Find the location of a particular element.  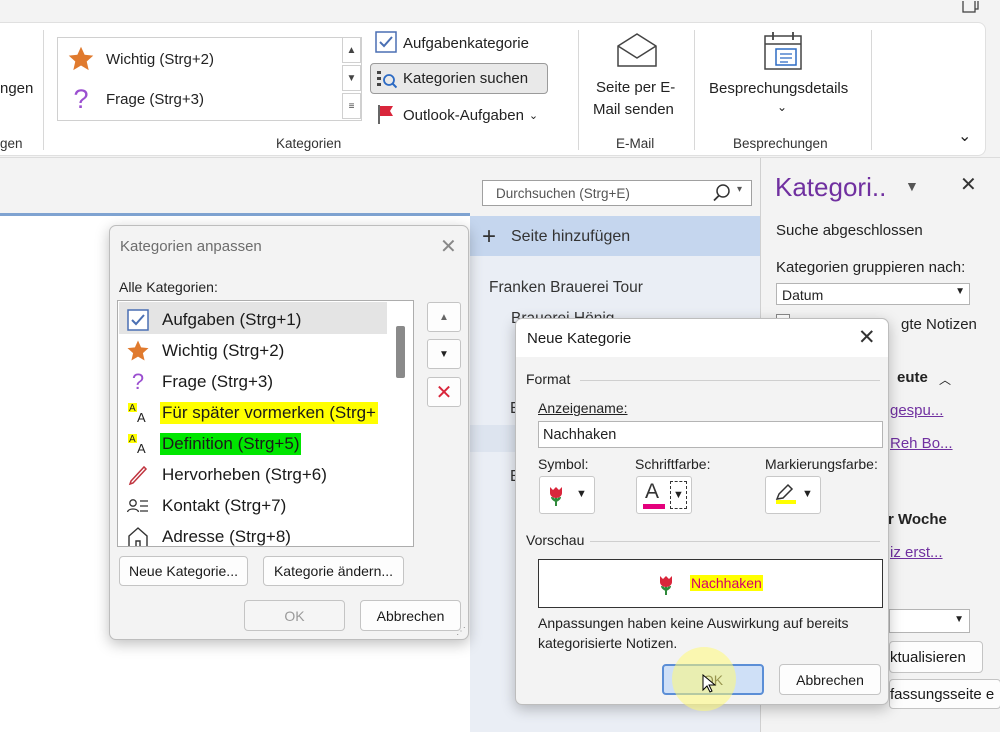

page-item: Franken Brauerei Tour is located at coordinates (566, 288).